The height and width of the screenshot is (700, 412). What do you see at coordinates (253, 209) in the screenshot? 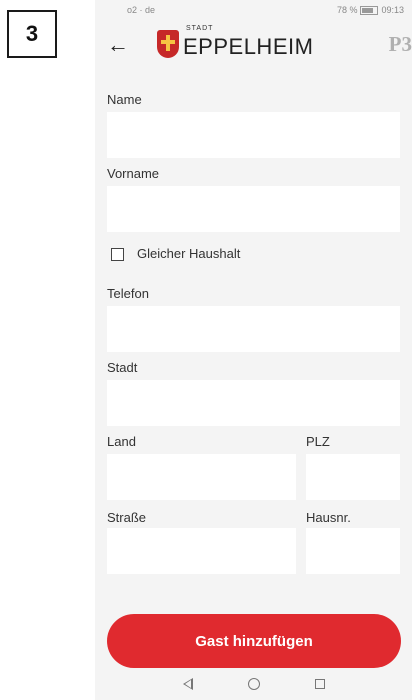
I see `vorname-field` at bounding box center [253, 209].